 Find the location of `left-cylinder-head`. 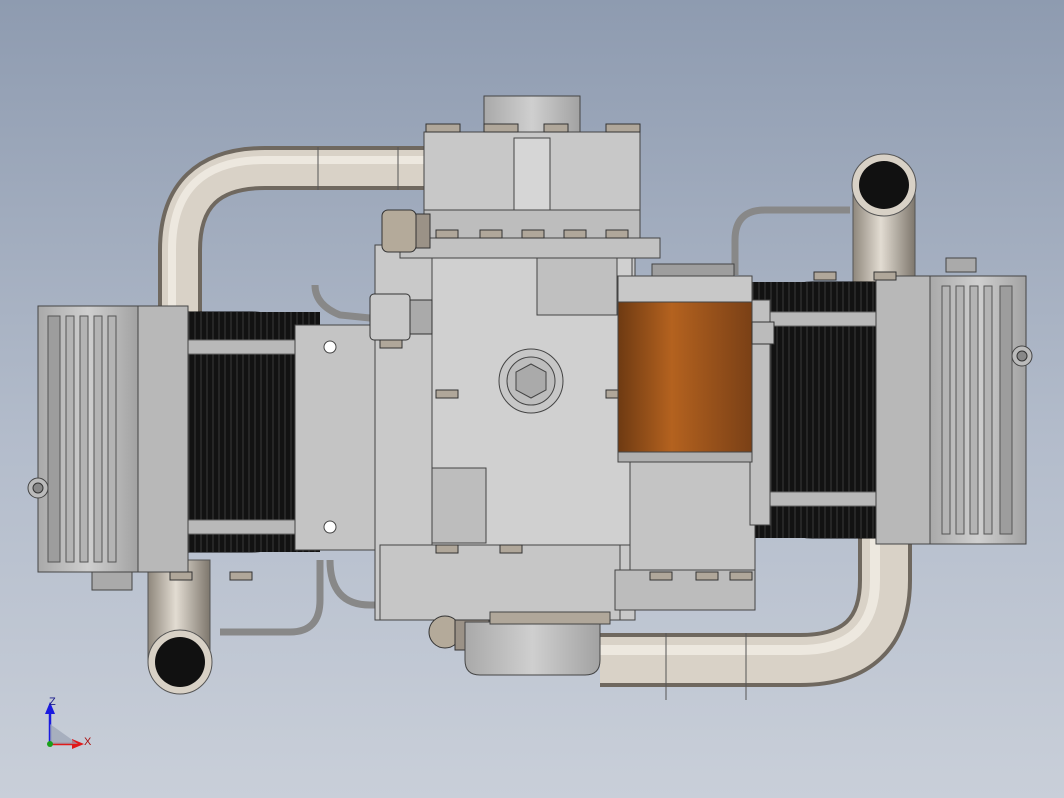

left-cylinder-head is located at coordinates (108, 448).